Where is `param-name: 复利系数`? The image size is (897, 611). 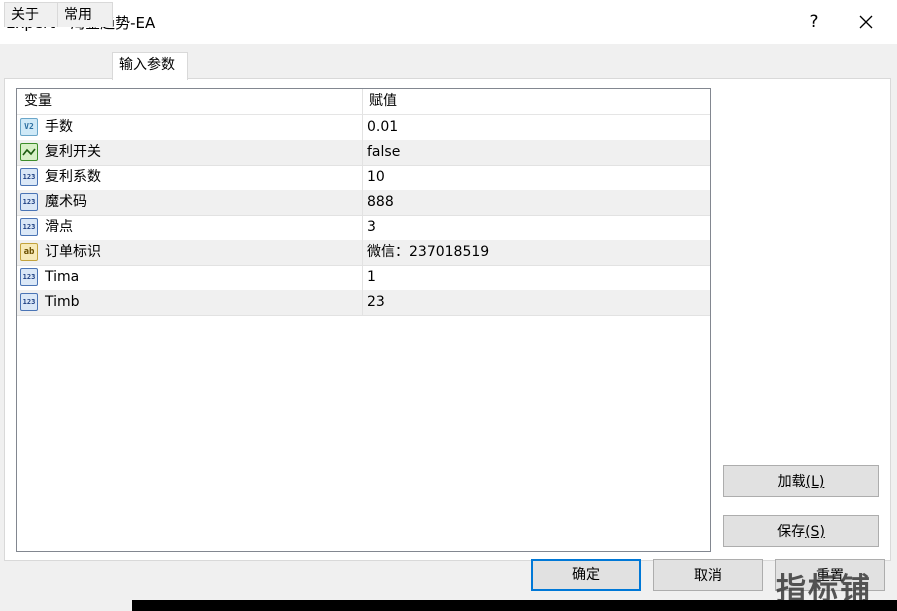 param-name: 复利系数 is located at coordinates (73, 177).